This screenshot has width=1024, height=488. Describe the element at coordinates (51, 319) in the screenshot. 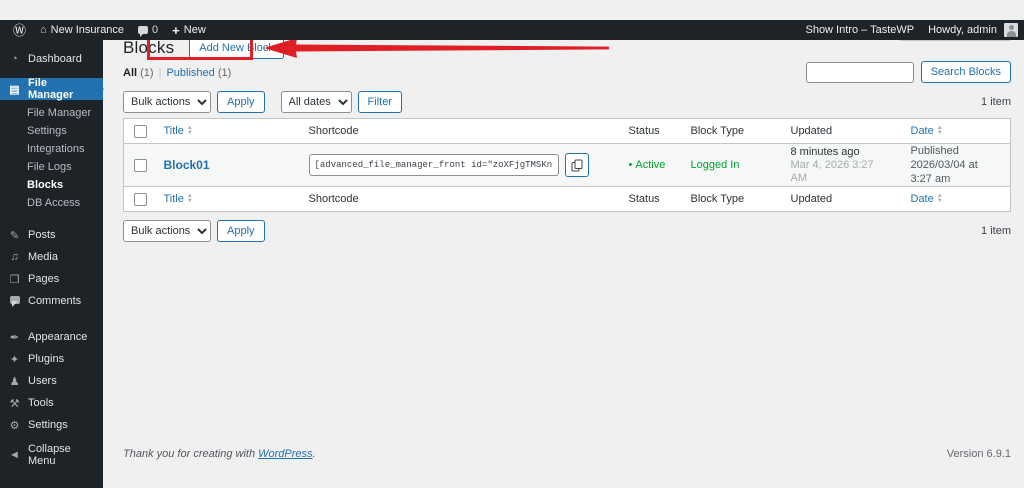

I see `menu-separator` at that location.